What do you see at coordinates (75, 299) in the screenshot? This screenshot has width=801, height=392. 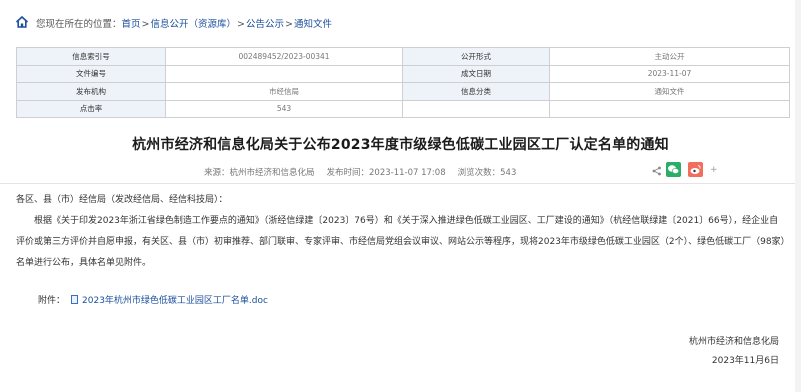 I see `document-icon` at bounding box center [75, 299].